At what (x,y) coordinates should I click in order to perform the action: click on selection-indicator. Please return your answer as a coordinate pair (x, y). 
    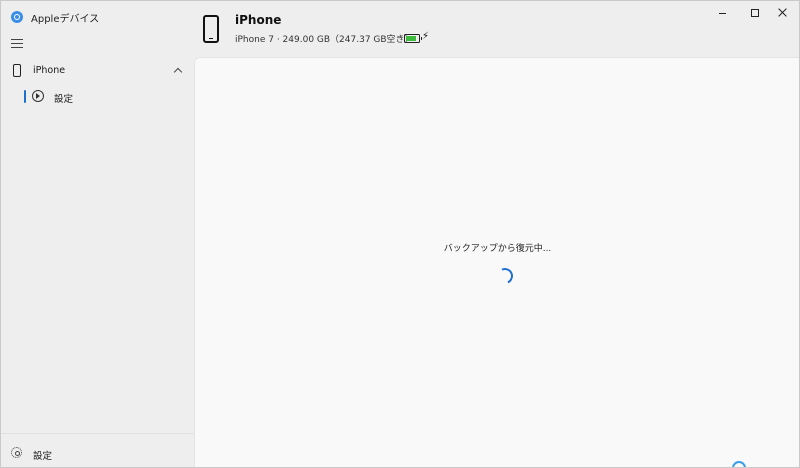
    Looking at the image, I should click on (25, 96).